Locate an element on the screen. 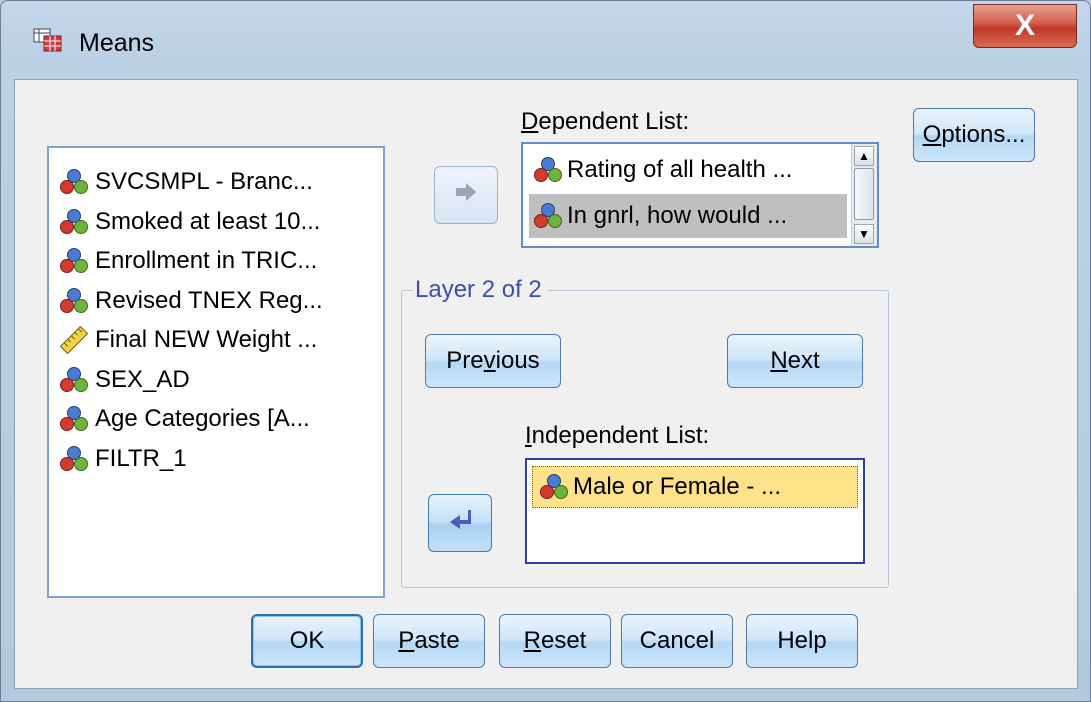 Image resolution: width=1091 pixels, height=702 pixels. arrow-right-icon is located at coordinates (466, 195).